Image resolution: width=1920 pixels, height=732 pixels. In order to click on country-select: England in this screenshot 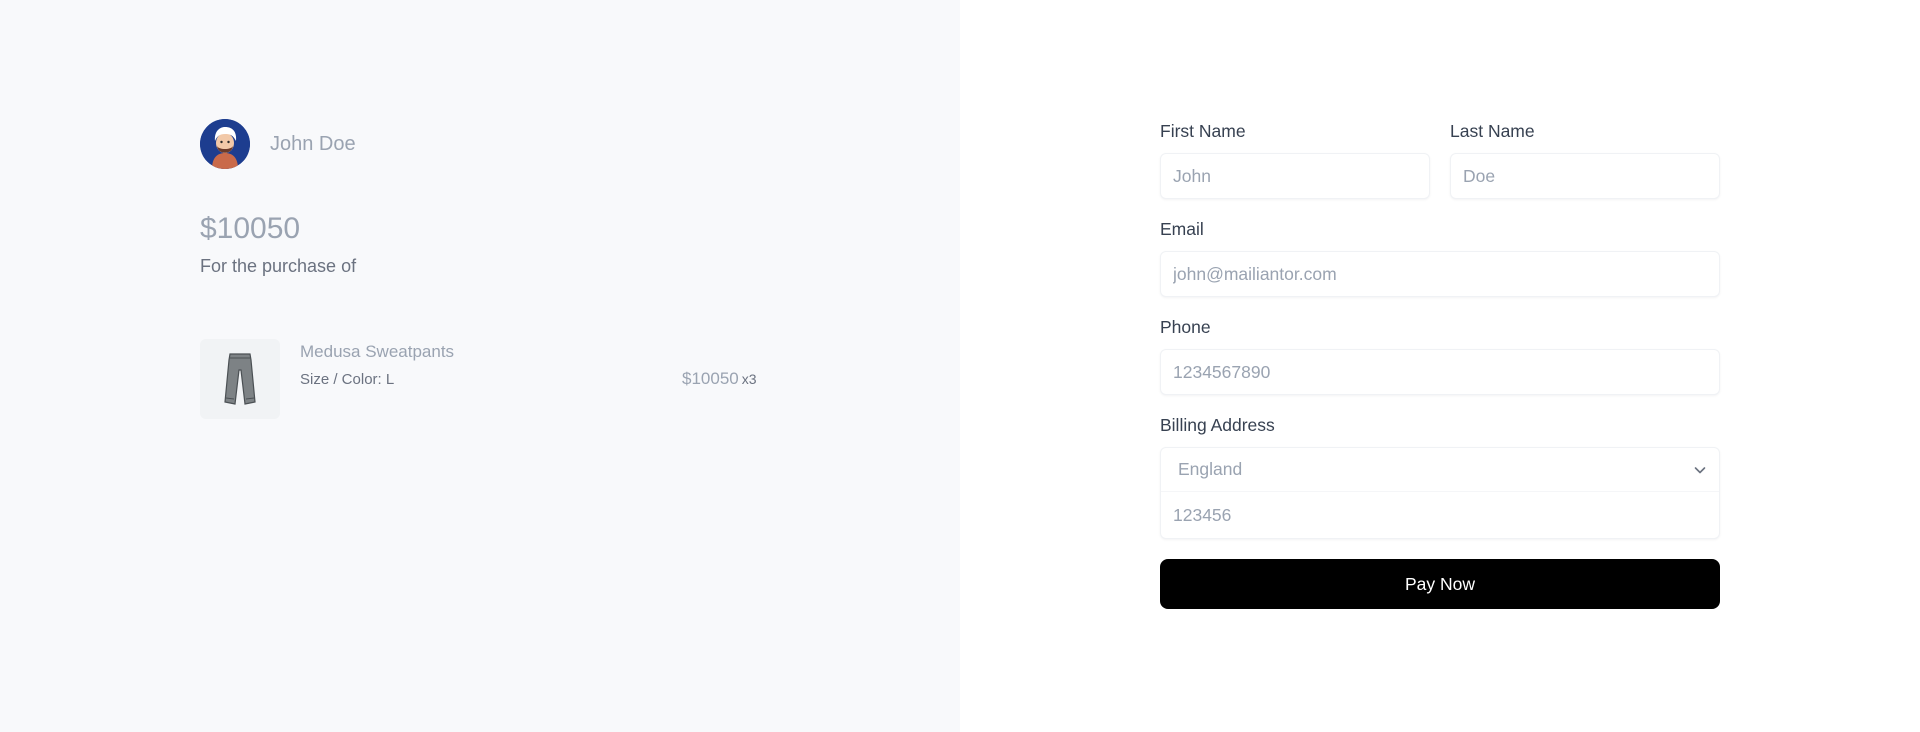, I will do `click(1440, 470)`.